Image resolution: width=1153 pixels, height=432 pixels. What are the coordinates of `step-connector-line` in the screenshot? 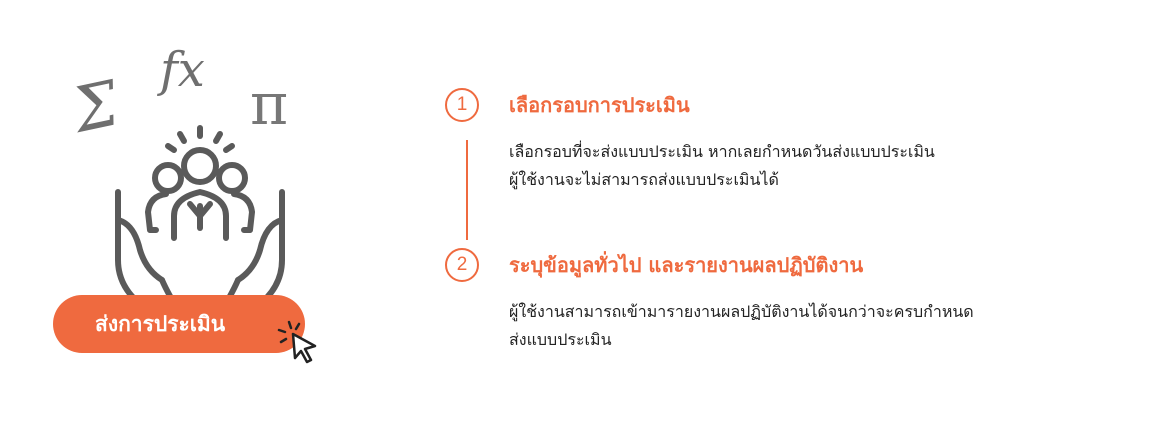 It's located at (467, 190).